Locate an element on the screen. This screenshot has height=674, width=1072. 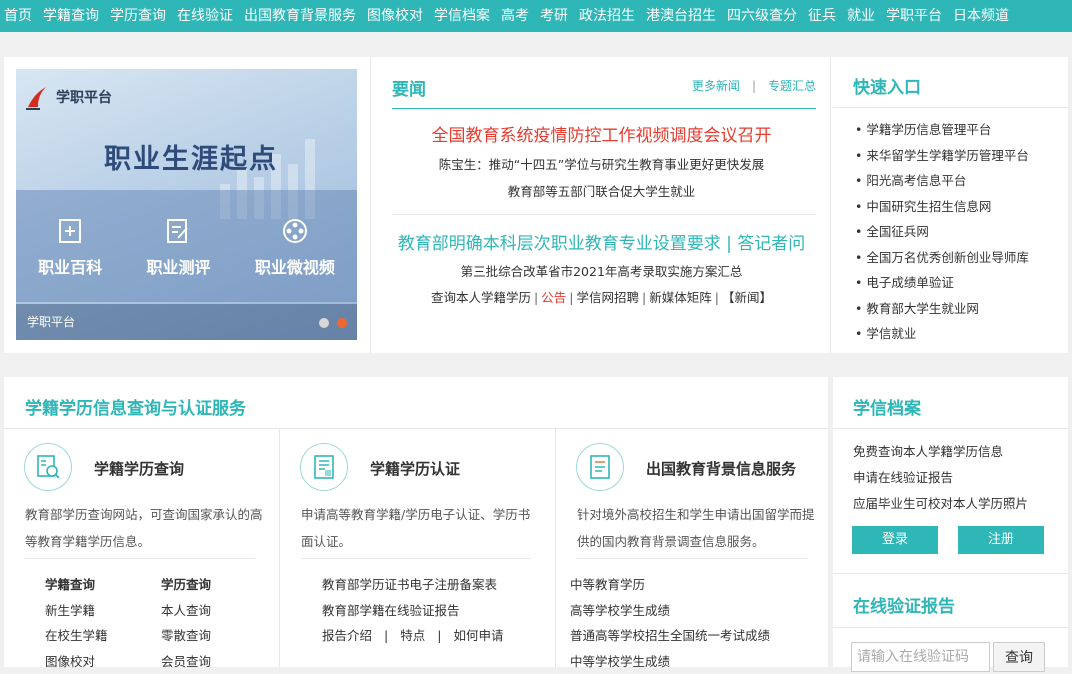
certify-links: 教育部学历证书电子注册备案表 教育部学籍在线验证报告 报告介绍|特点|如何申请 is located at coordinates (412, 610).